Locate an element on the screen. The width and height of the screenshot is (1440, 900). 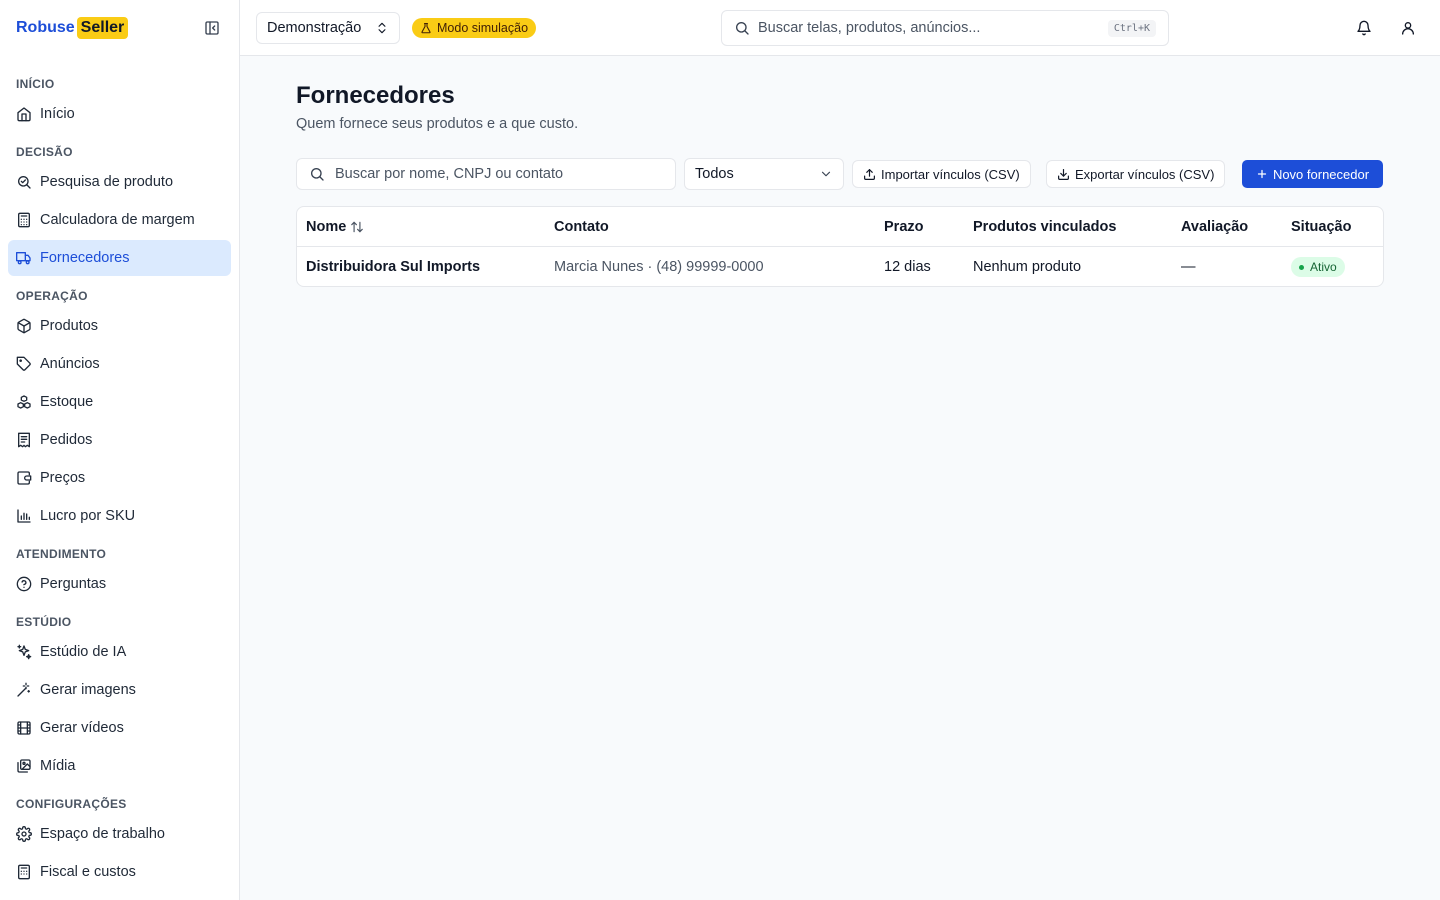
panel-left-icon is located at coordinates (212, 28).